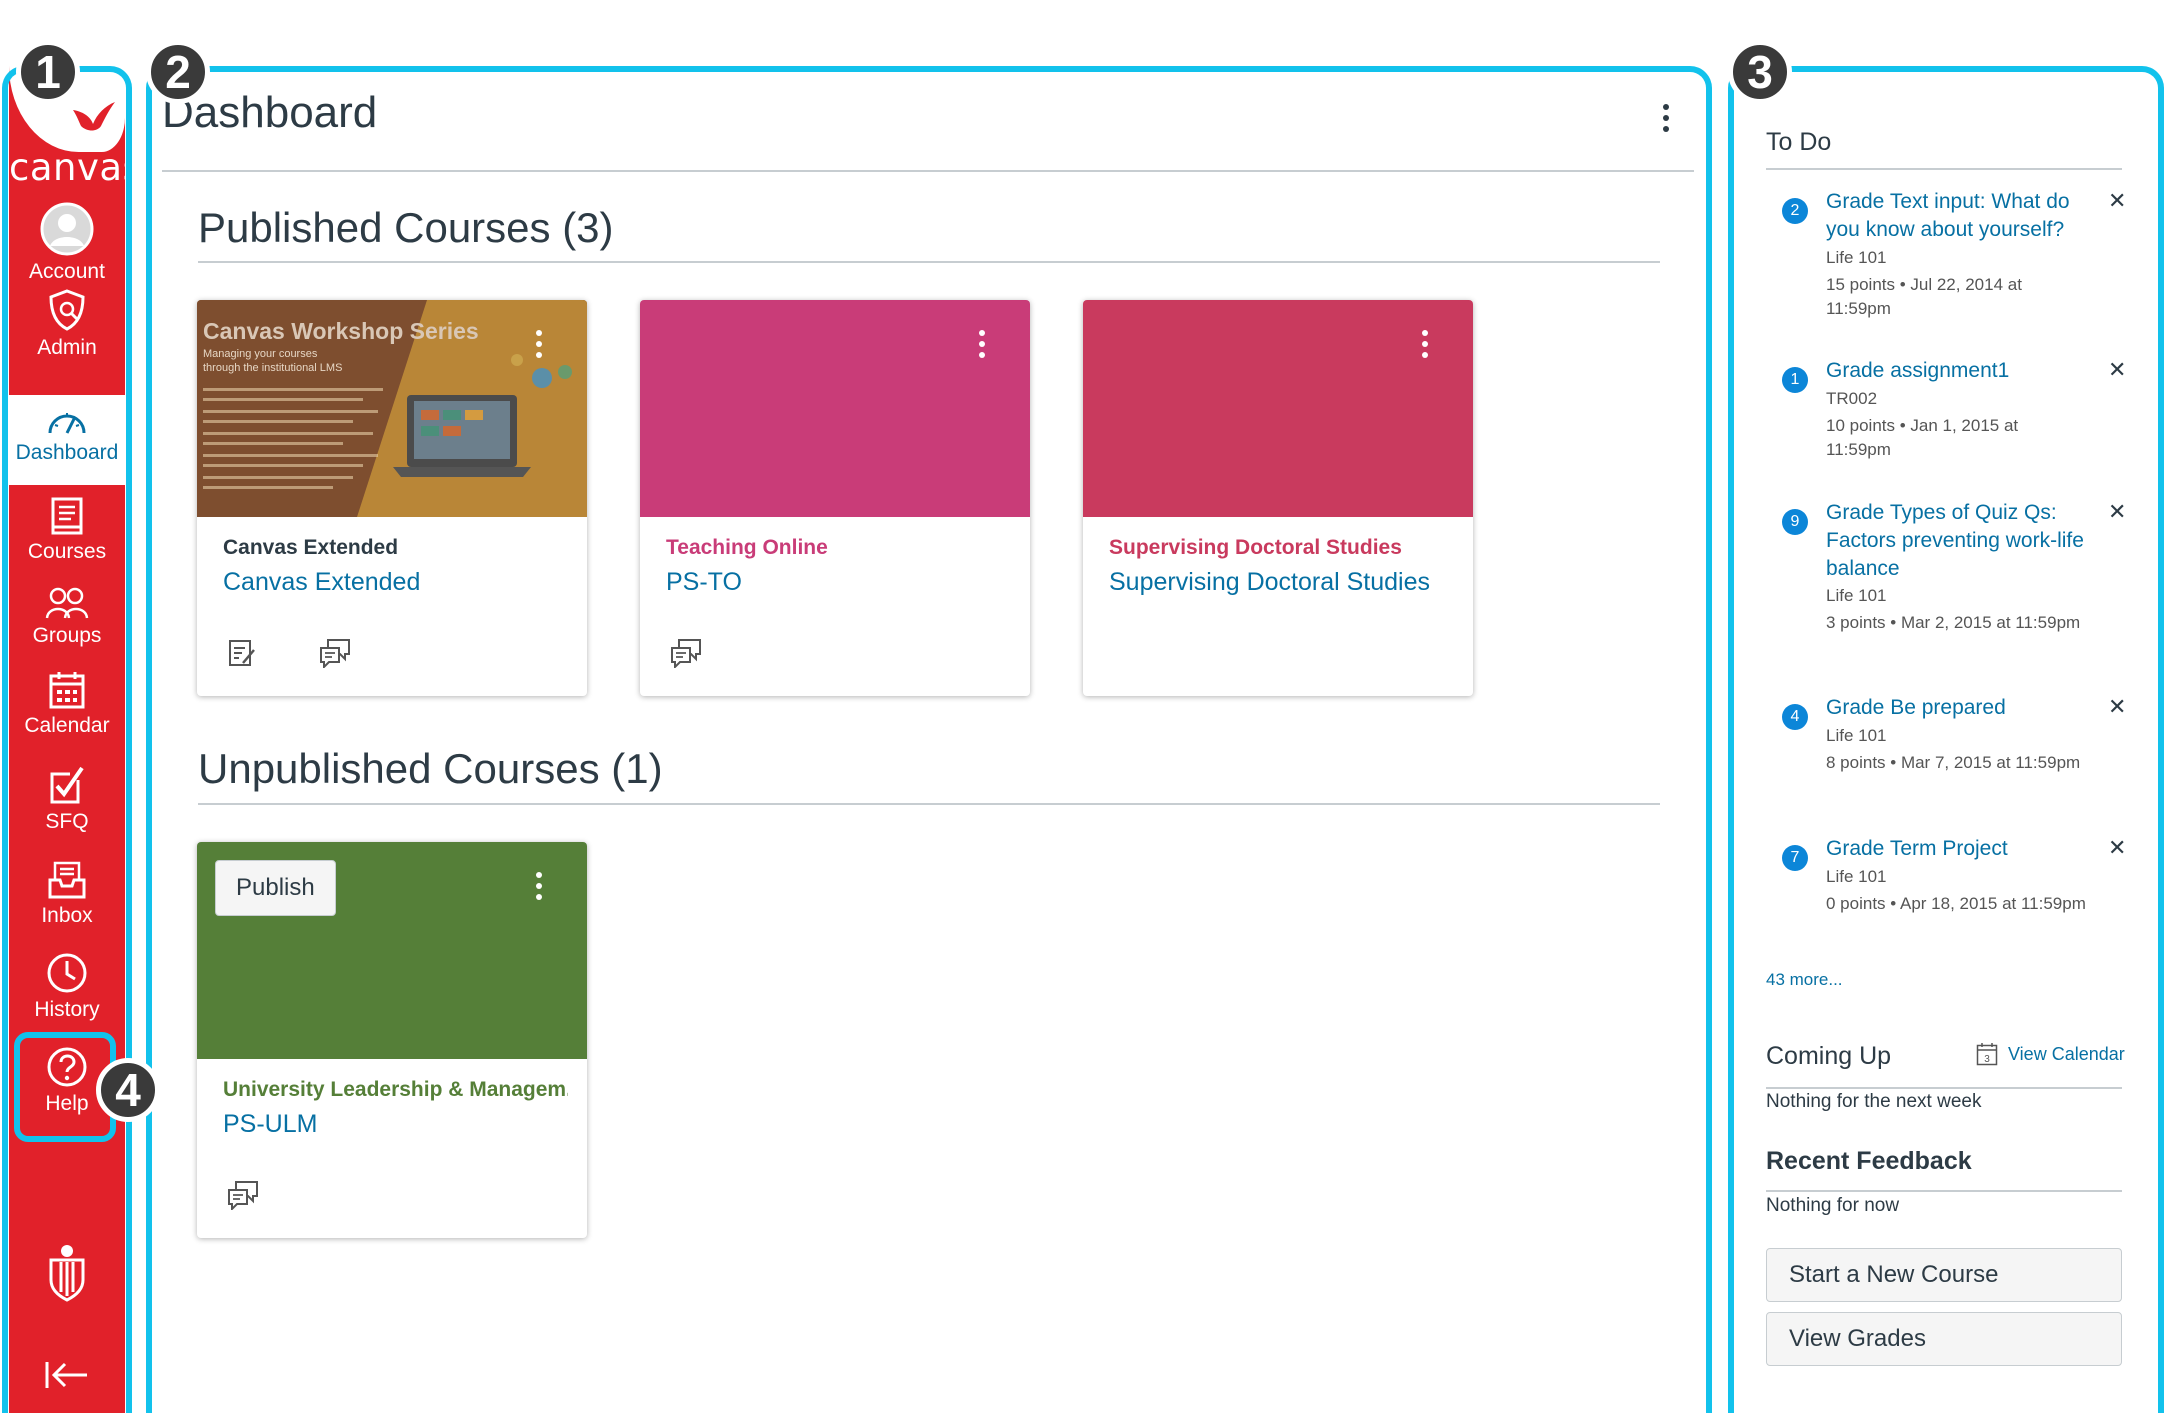 Image resolution: width=2180 pixels, height=1413 pixels. What do you see at coordinates (48, 72) in the screenshot?
I see `annotation-badge-1: 1` at bounding box center [48, 72].